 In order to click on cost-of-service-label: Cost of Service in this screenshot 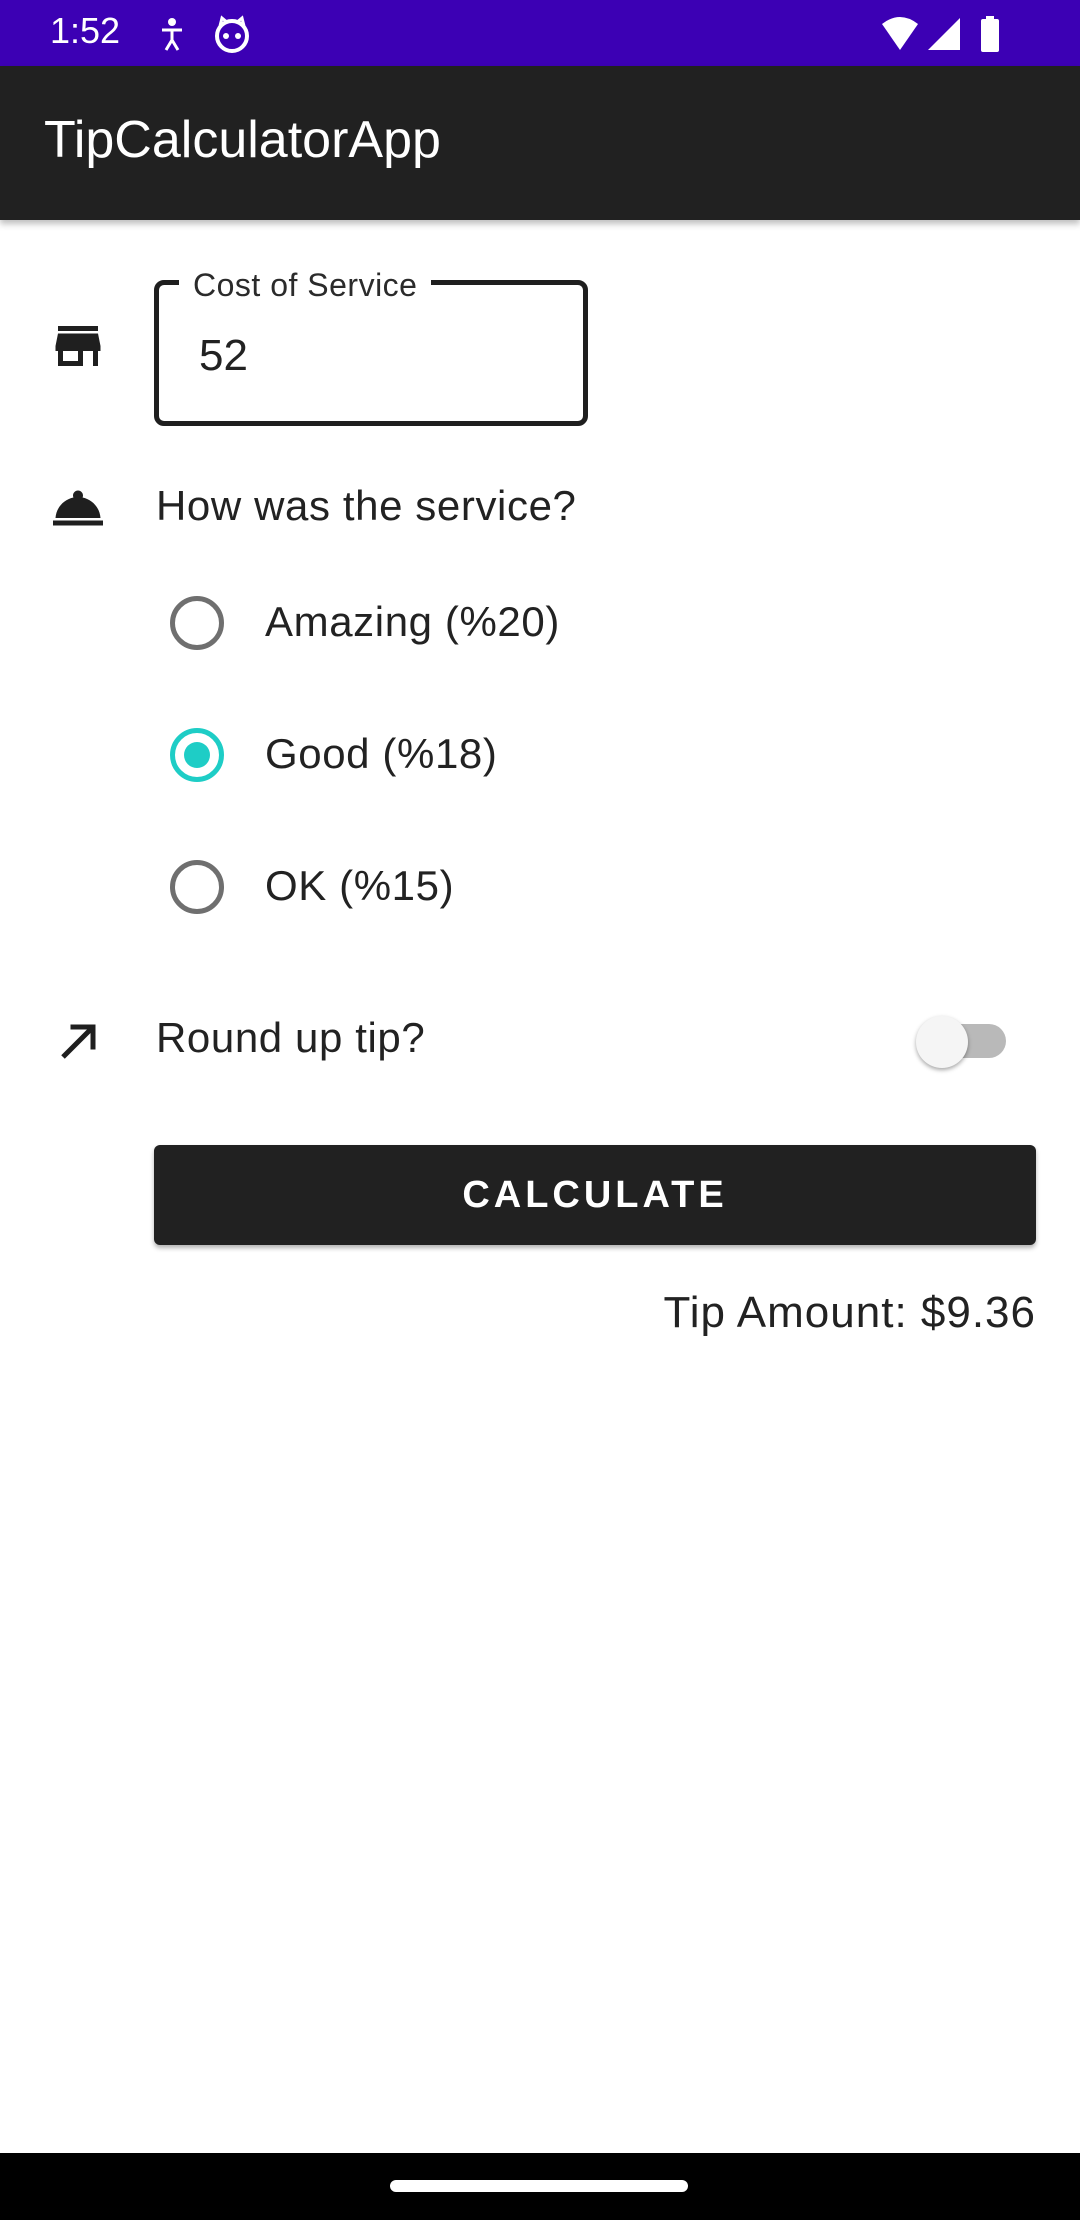, I will do `click(305, 285)`.